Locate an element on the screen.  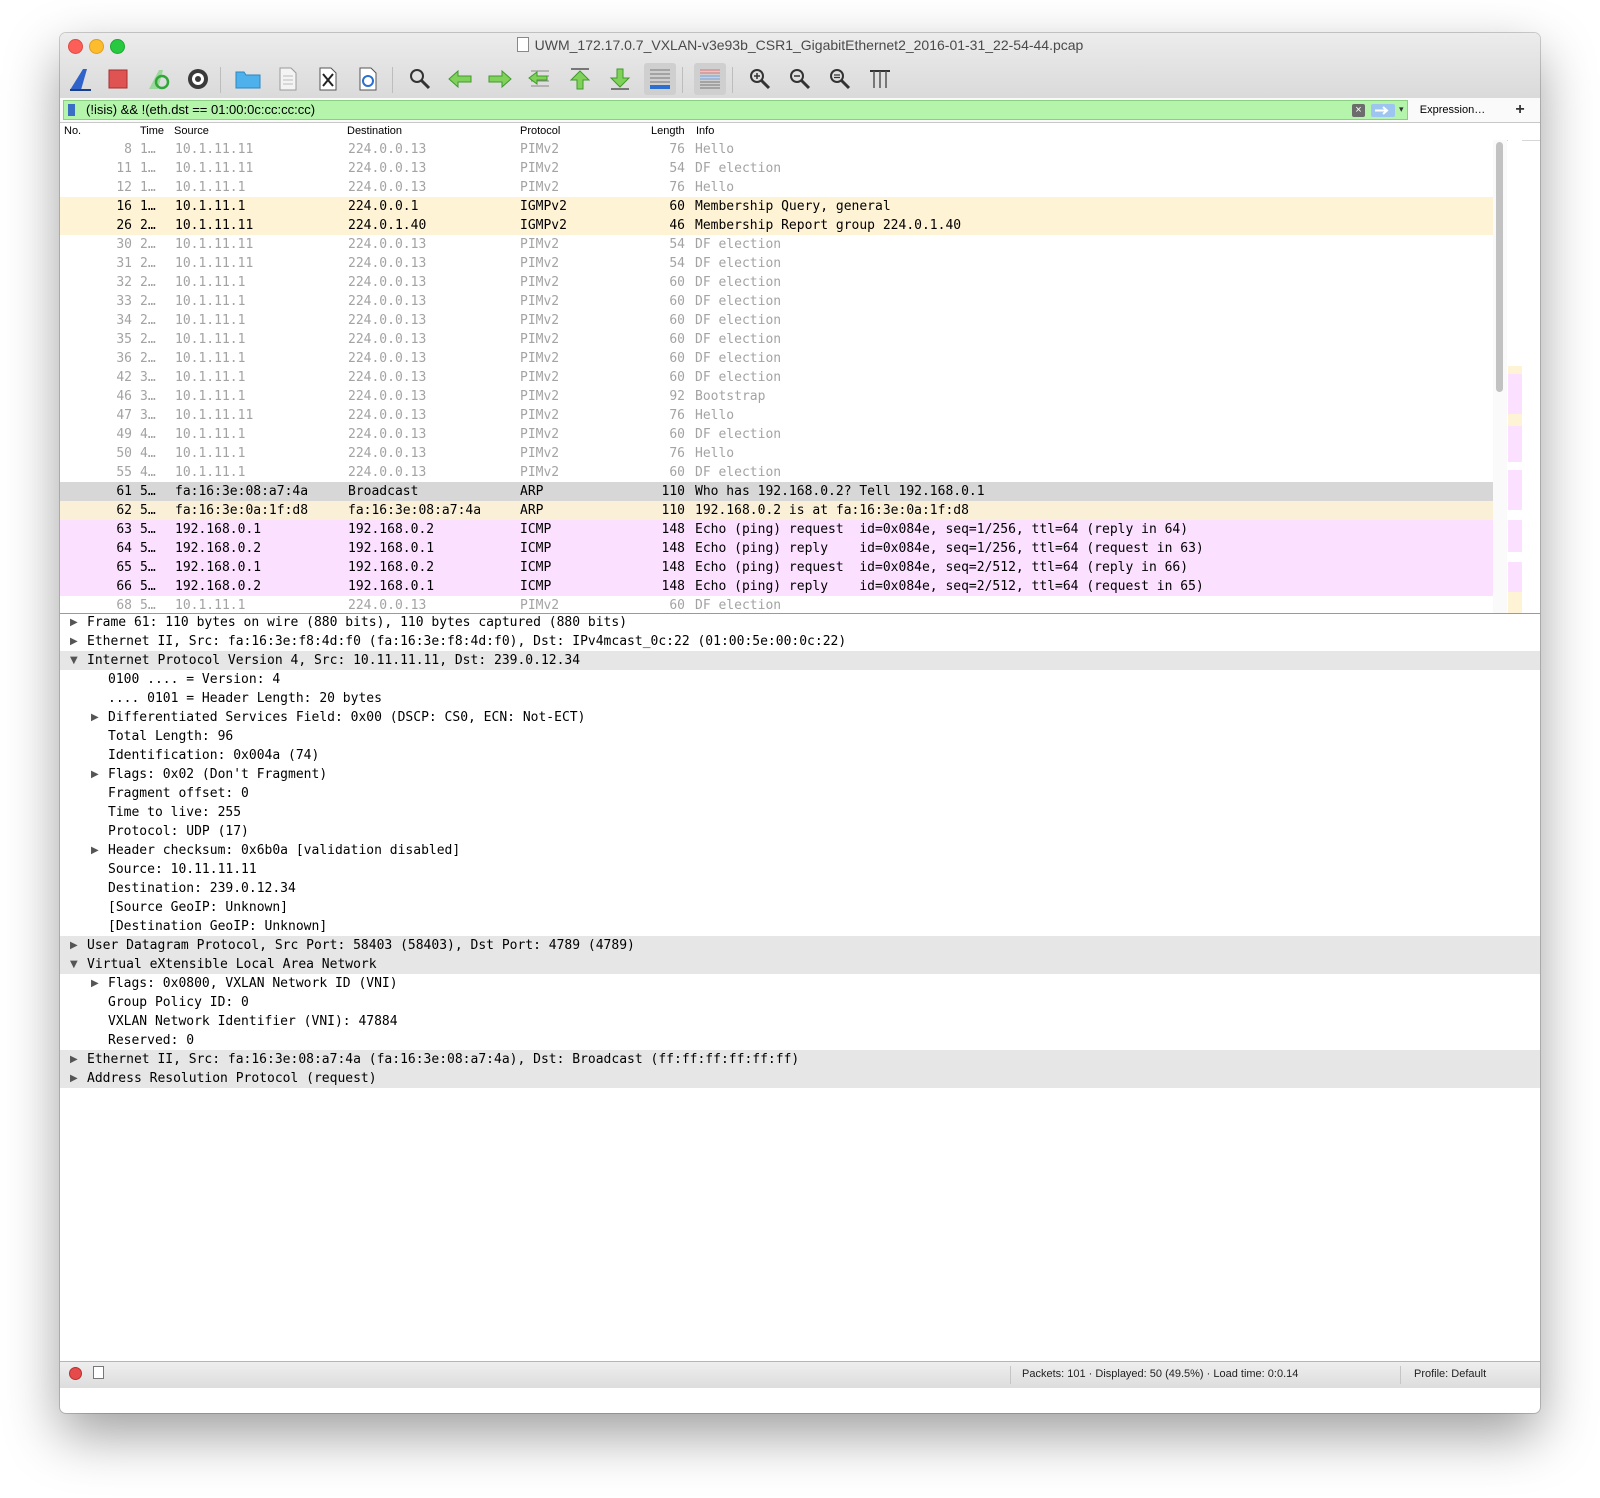
zoom-in-icon is located at coordinates (760, 79).